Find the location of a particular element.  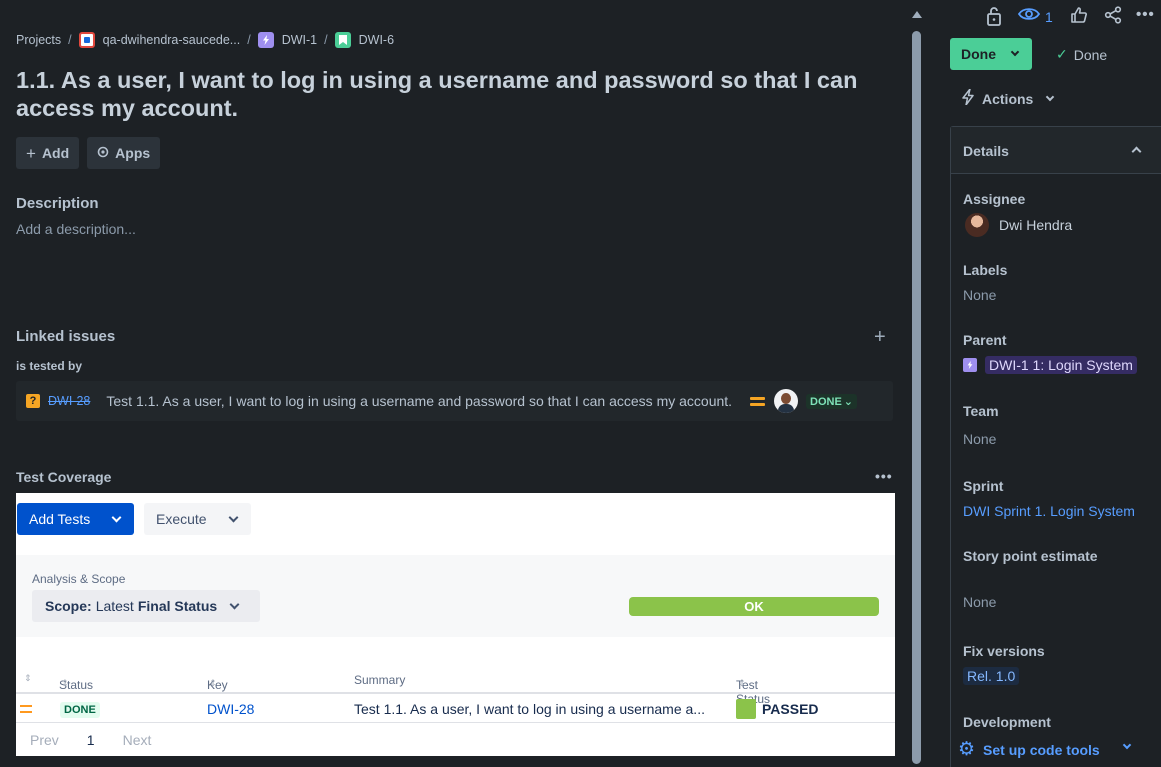

add-linked-issue-button: + is located at coordinates (880, 337).